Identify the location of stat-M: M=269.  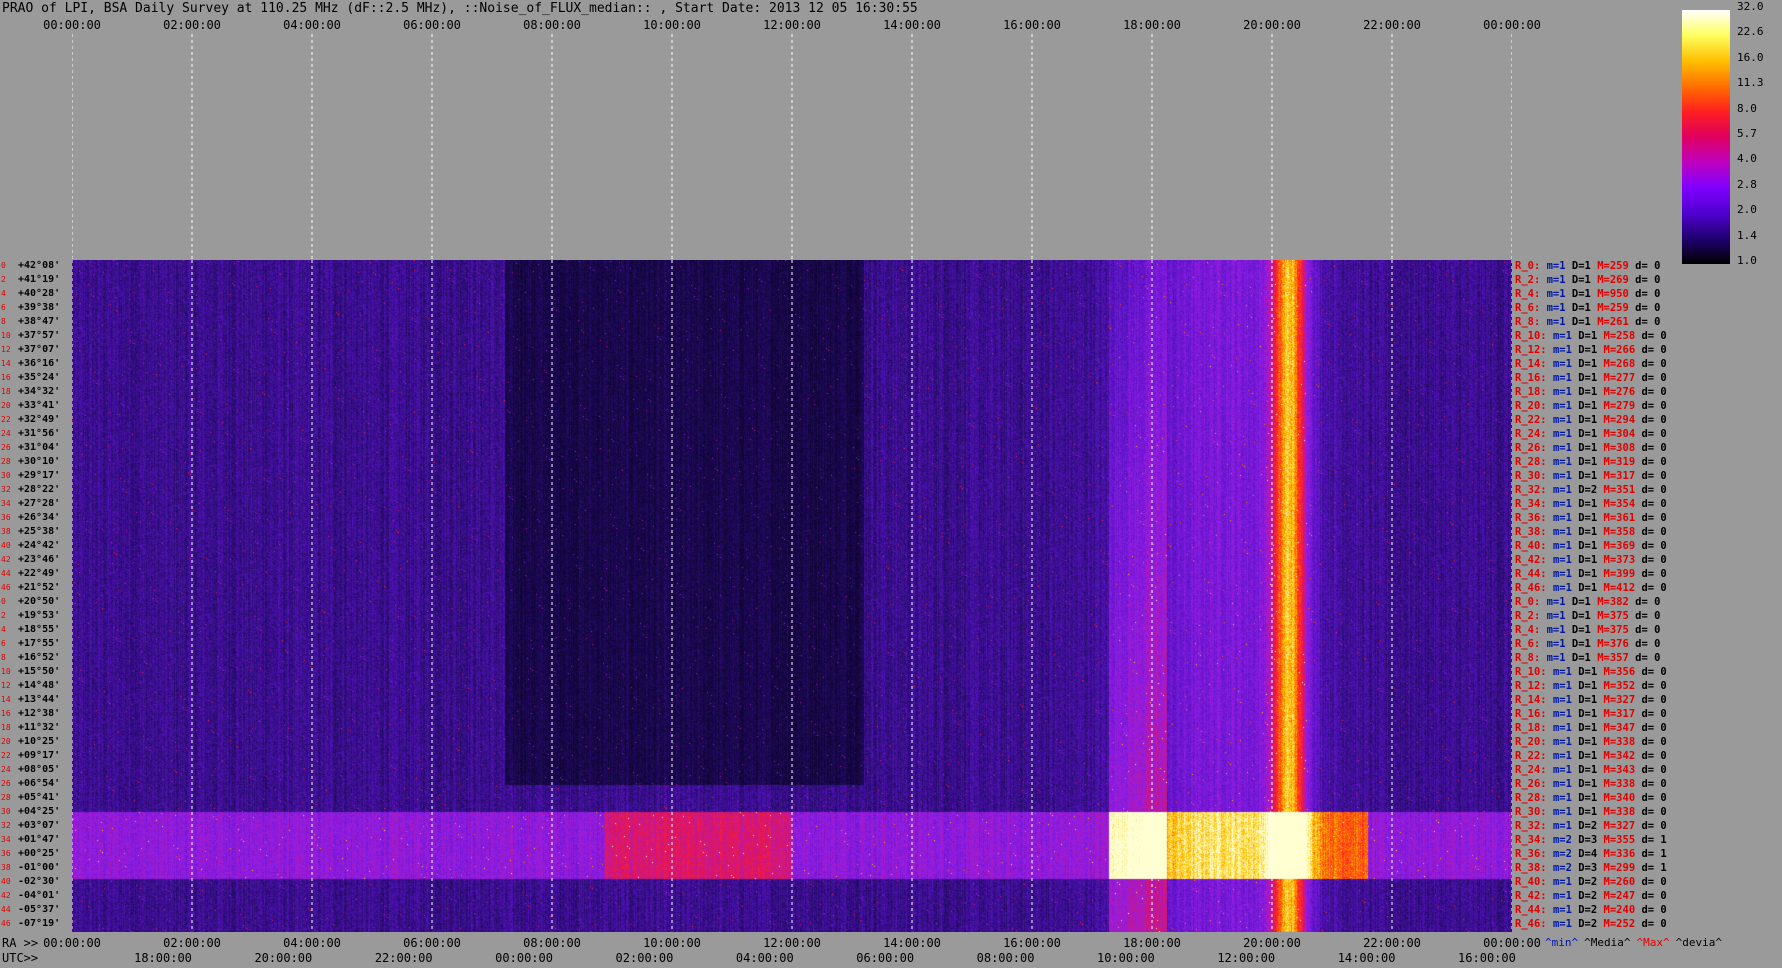
(1616, 280).